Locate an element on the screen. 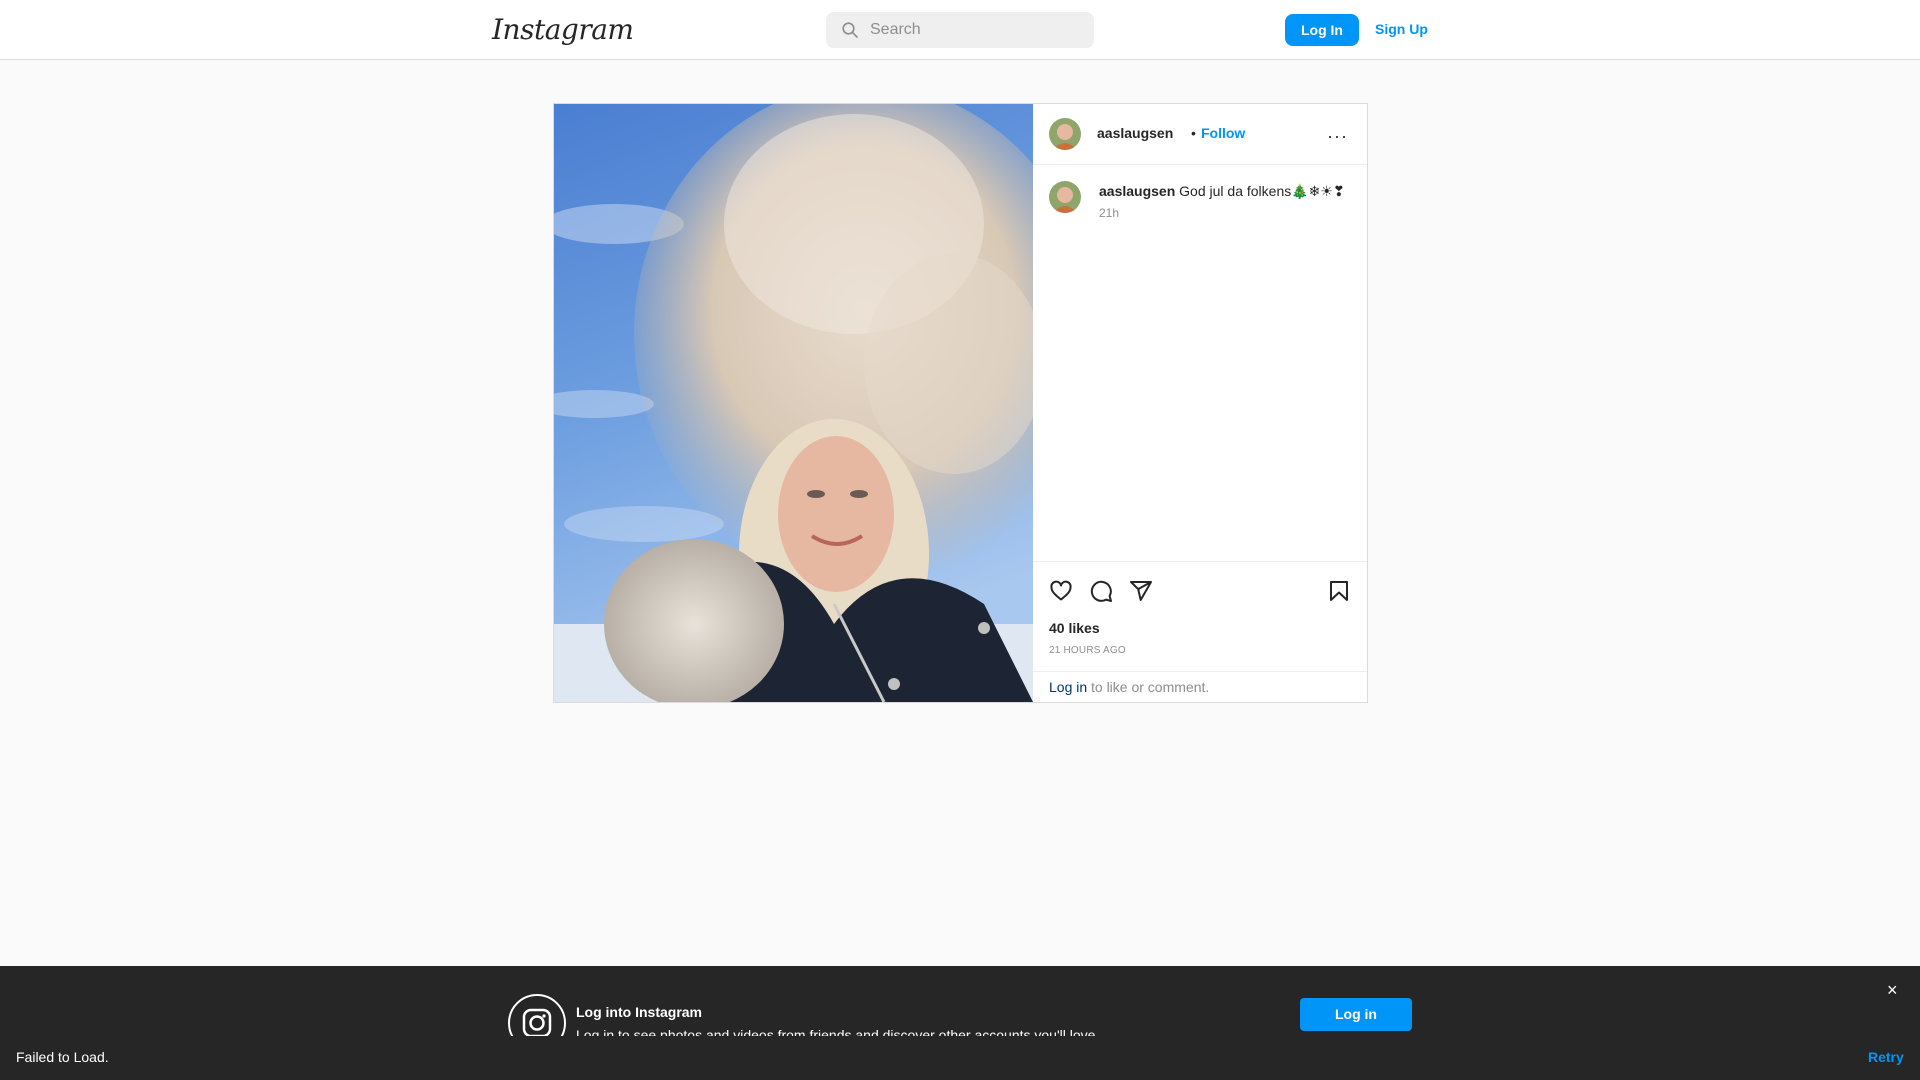  caption-avatar is located at coordinates (1065, 197).